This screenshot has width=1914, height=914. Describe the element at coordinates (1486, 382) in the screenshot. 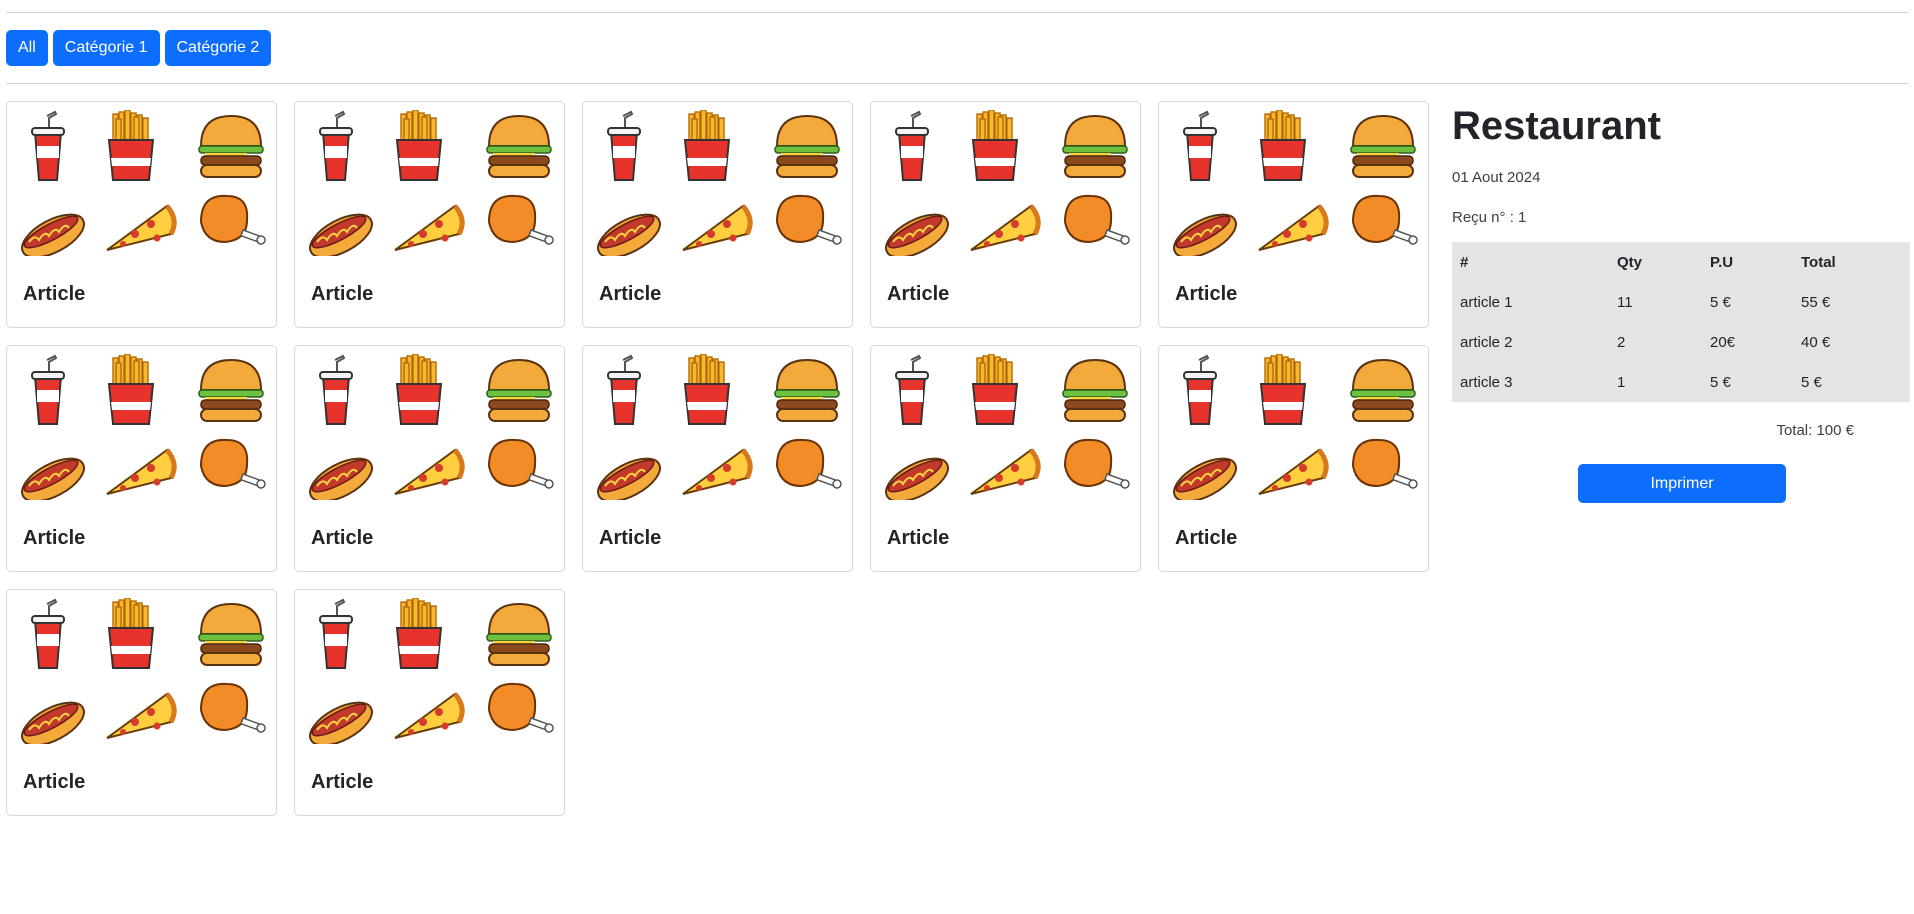

I see `cell-item: article 3` at that location.